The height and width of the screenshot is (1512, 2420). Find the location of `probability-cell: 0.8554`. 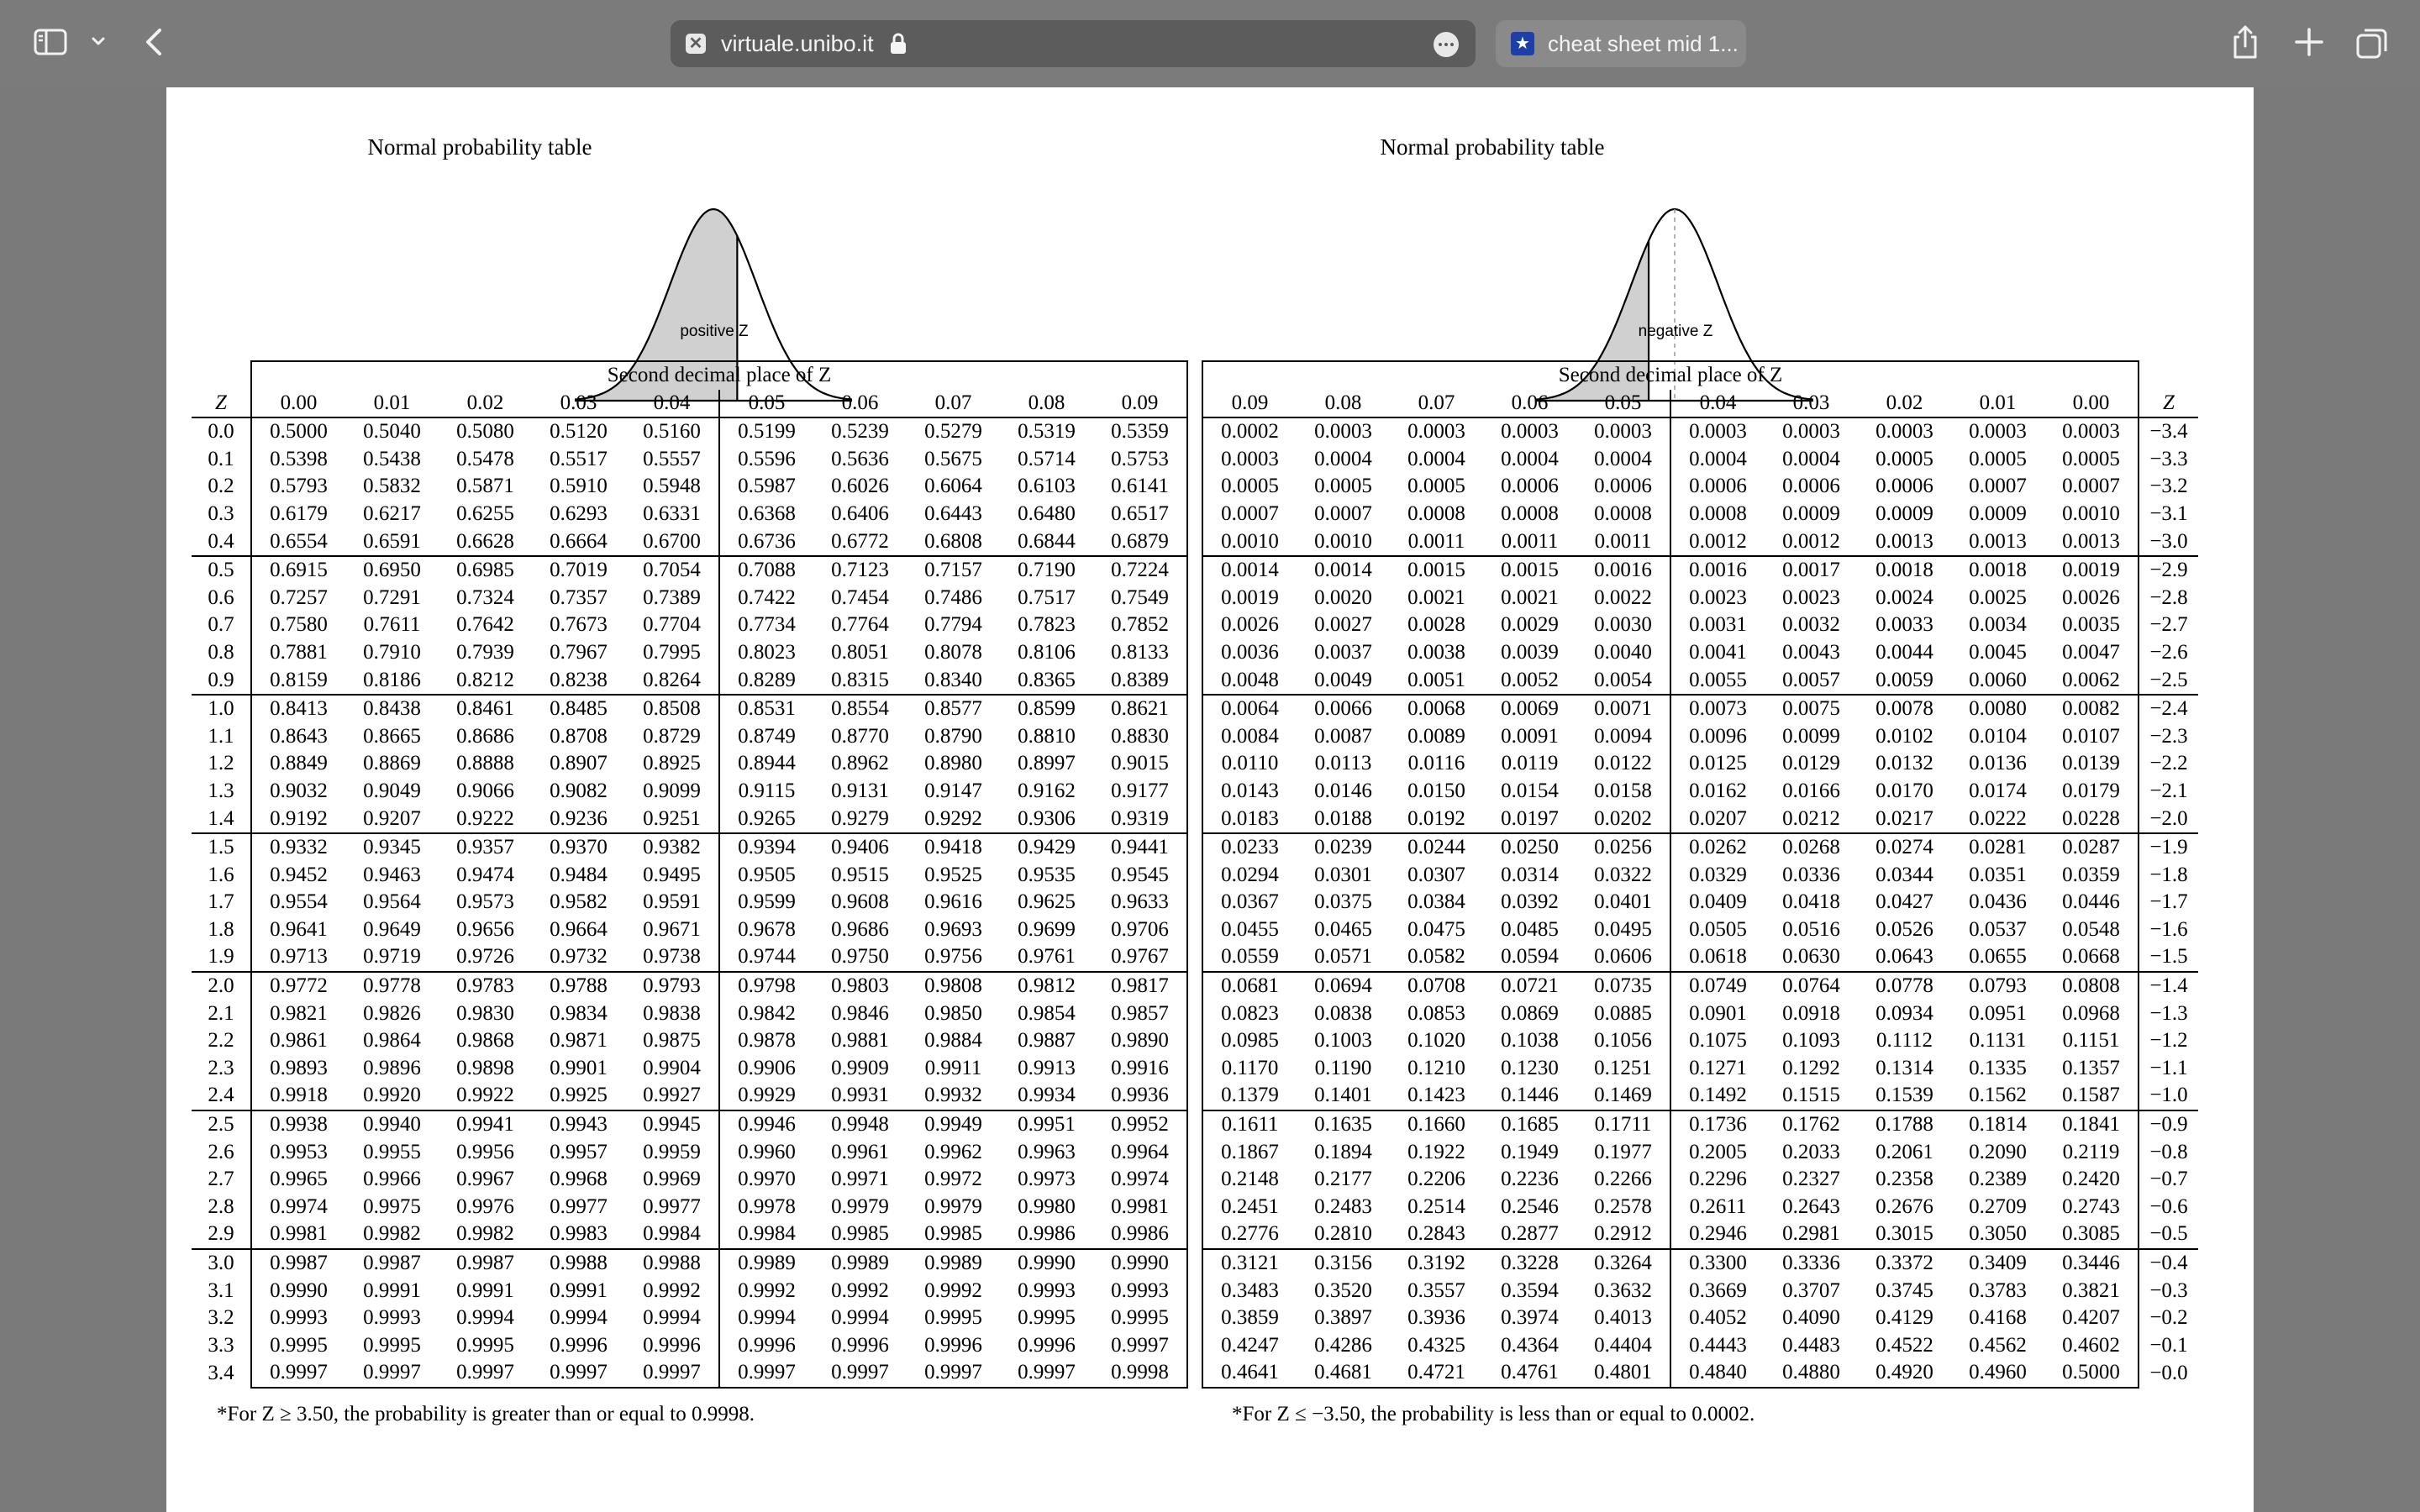

probability-cell: 0.8554 is located at coordinates (860, 708).